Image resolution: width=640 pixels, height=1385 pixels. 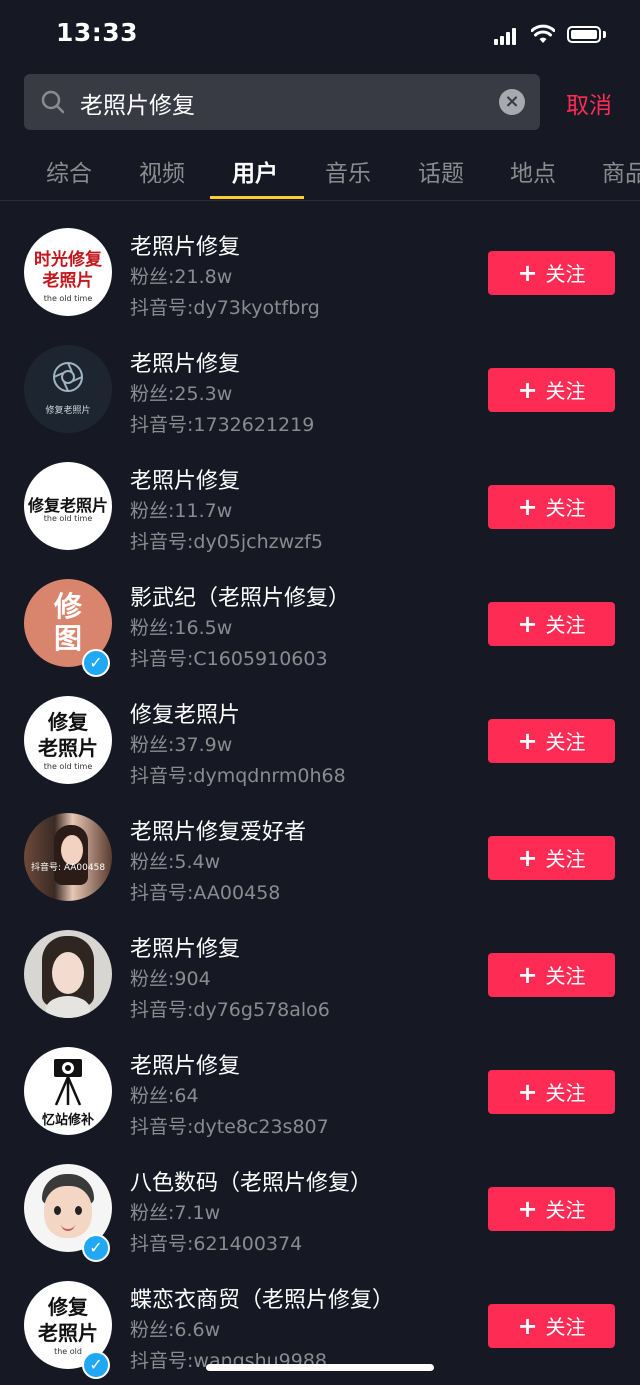 What do you see at coordinates (175, 1330) in the screenshot?
I see `fans-count: 粉丝:6.6w` at bounding box center [175, 1330].